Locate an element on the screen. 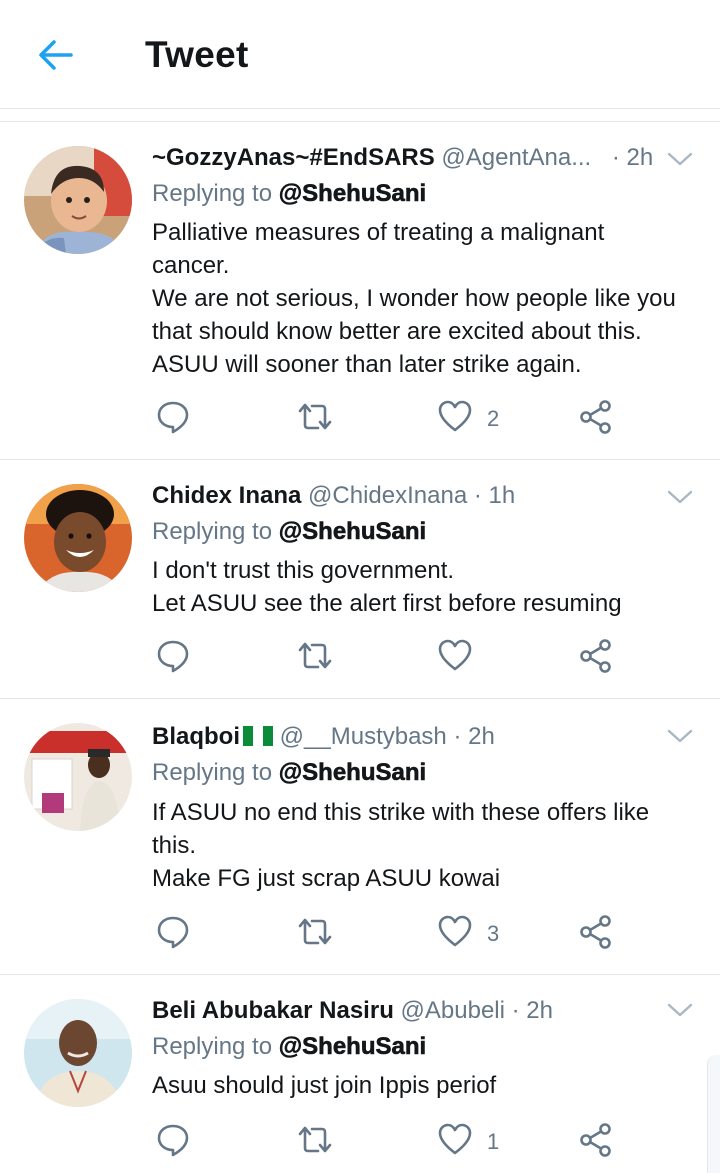  text-line: cancer. is located at coordinates (191, 265).